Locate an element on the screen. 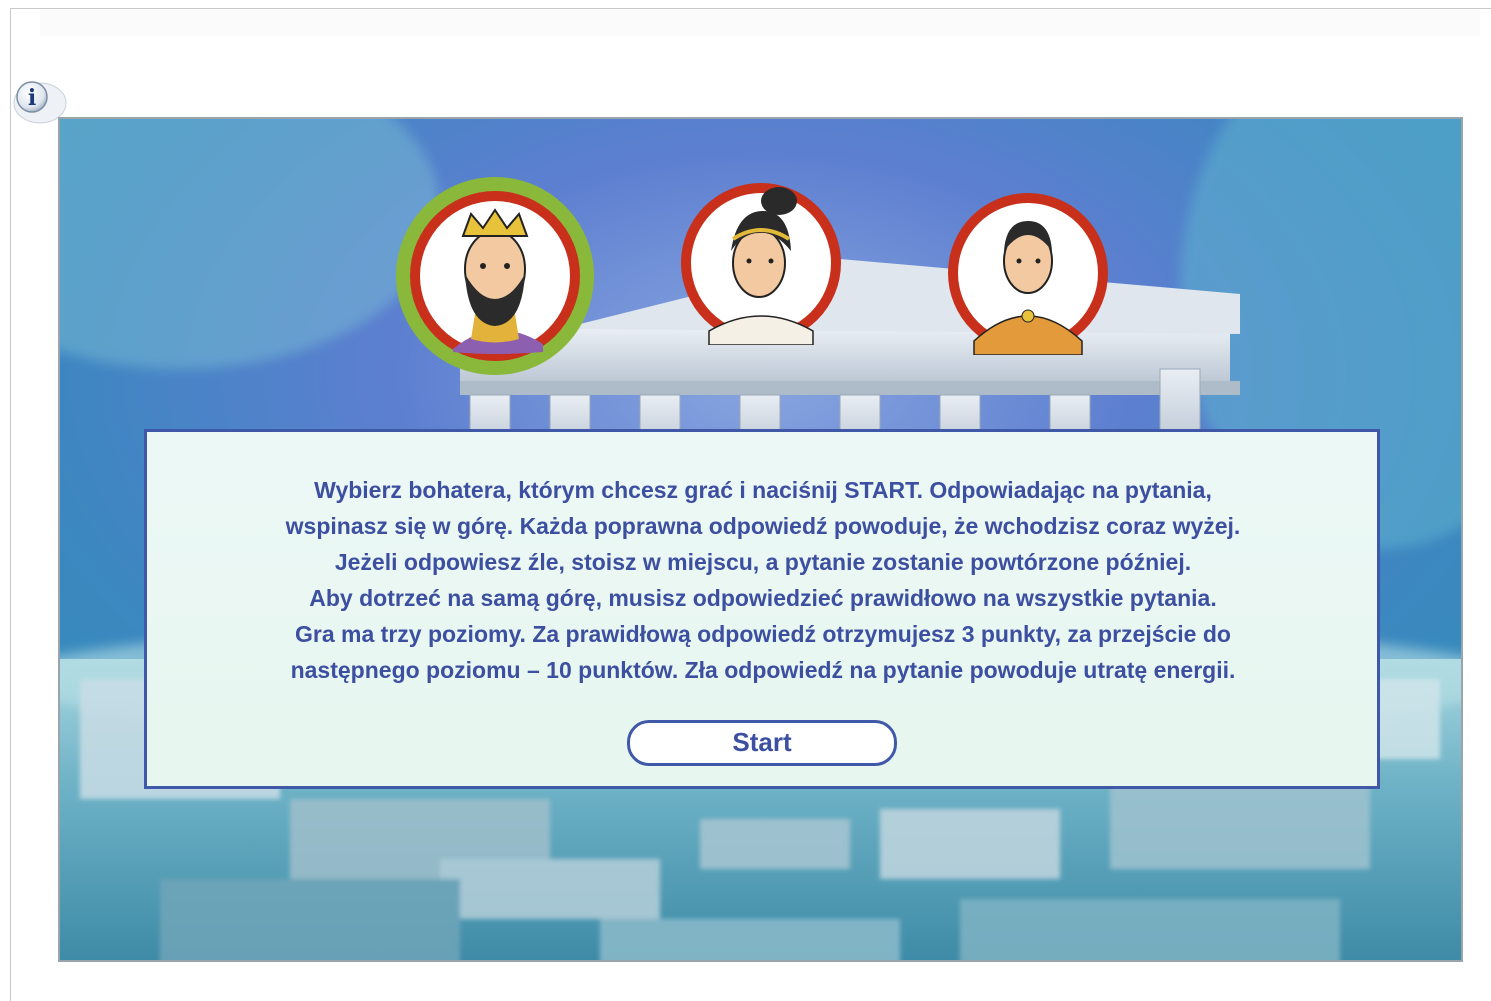 This screenshot has width=1491, height=1001. hero-king-portrait is located at coordinates (495, 276).